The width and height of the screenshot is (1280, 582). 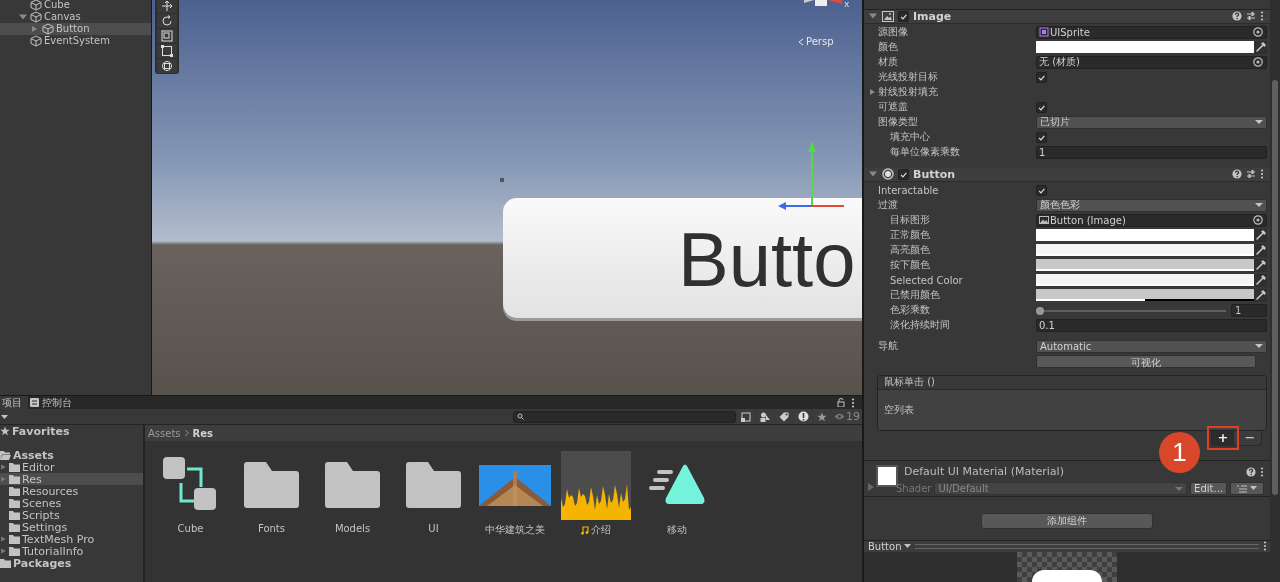 What do you see at coordinates (75, 17) in the screenshot?
I see `hierarchy-item: Canvas` at bounding box center [75, 17].